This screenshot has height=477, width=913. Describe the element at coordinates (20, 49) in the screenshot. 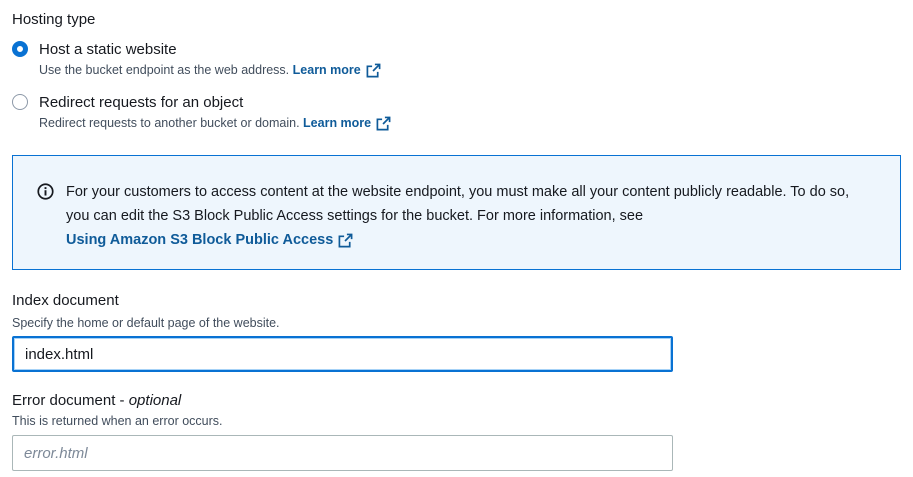

I see `radio-button-selected` at that location.